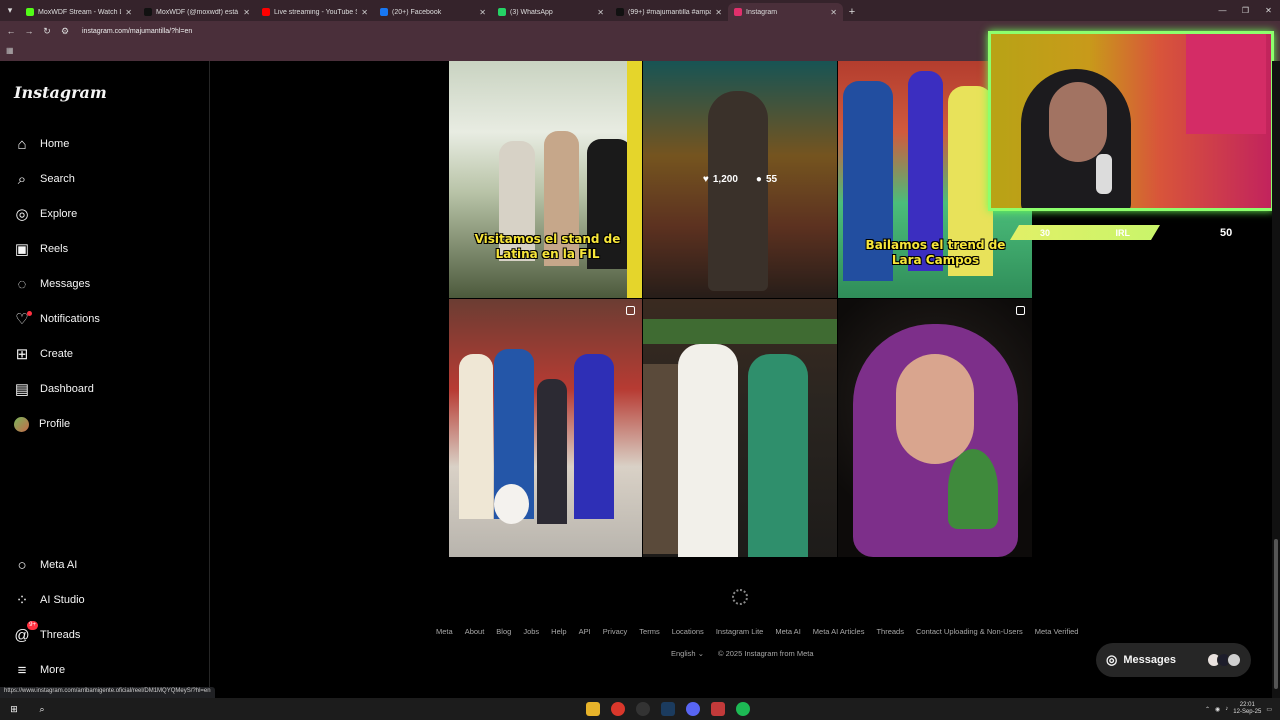  I want to click on post-tile: ♥ 1,200 ● 55, so click(740, 179).